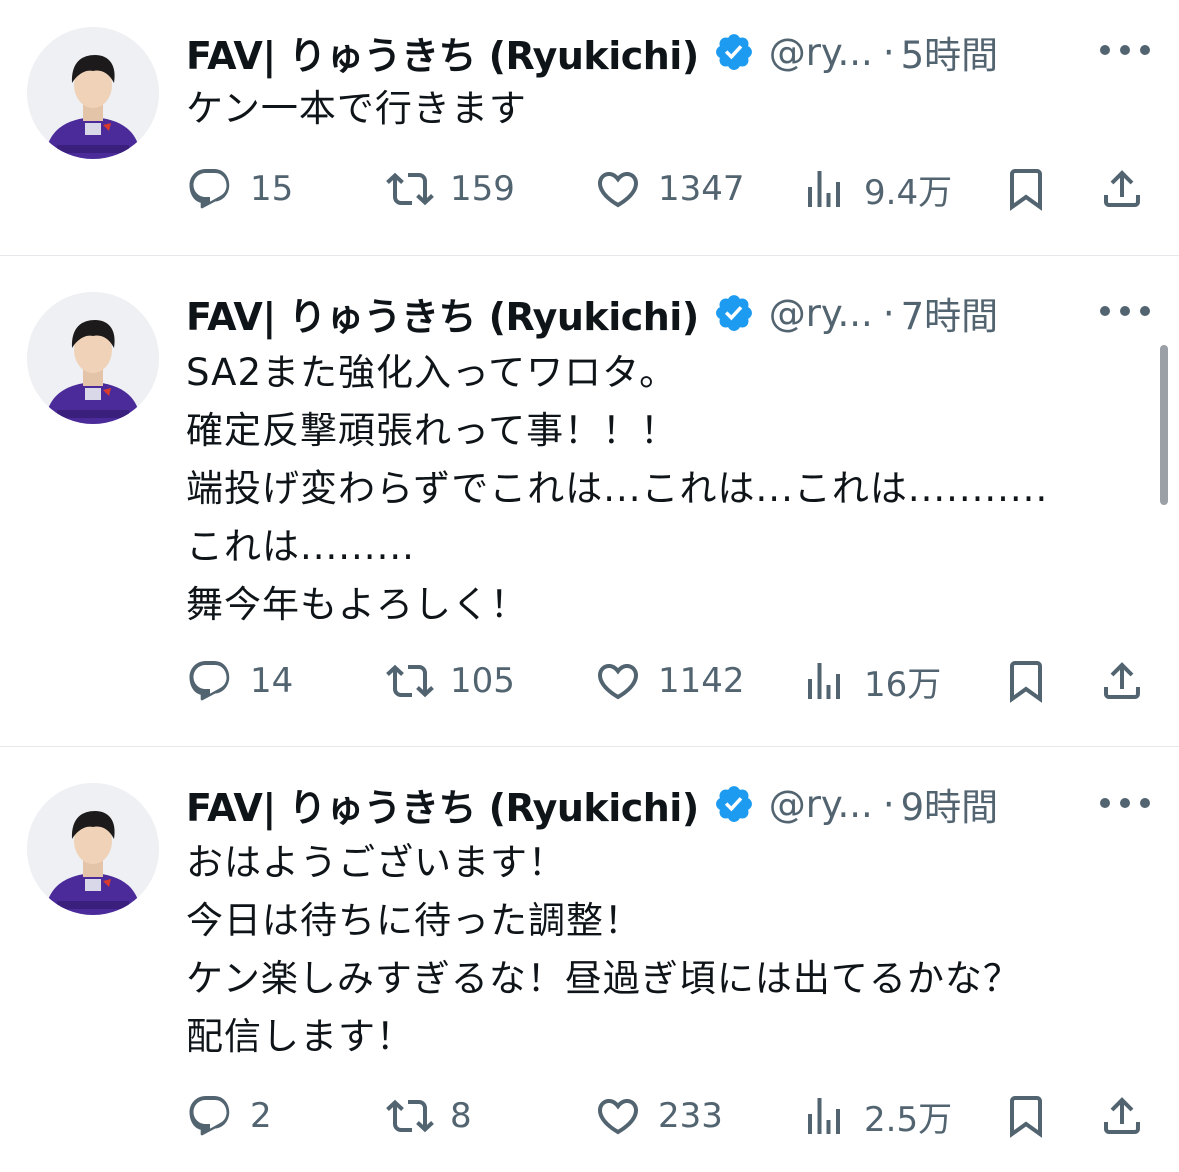  Describe the element at coordinates (690, 1116) in the screenshot. I see `like-count: 233` at that location.